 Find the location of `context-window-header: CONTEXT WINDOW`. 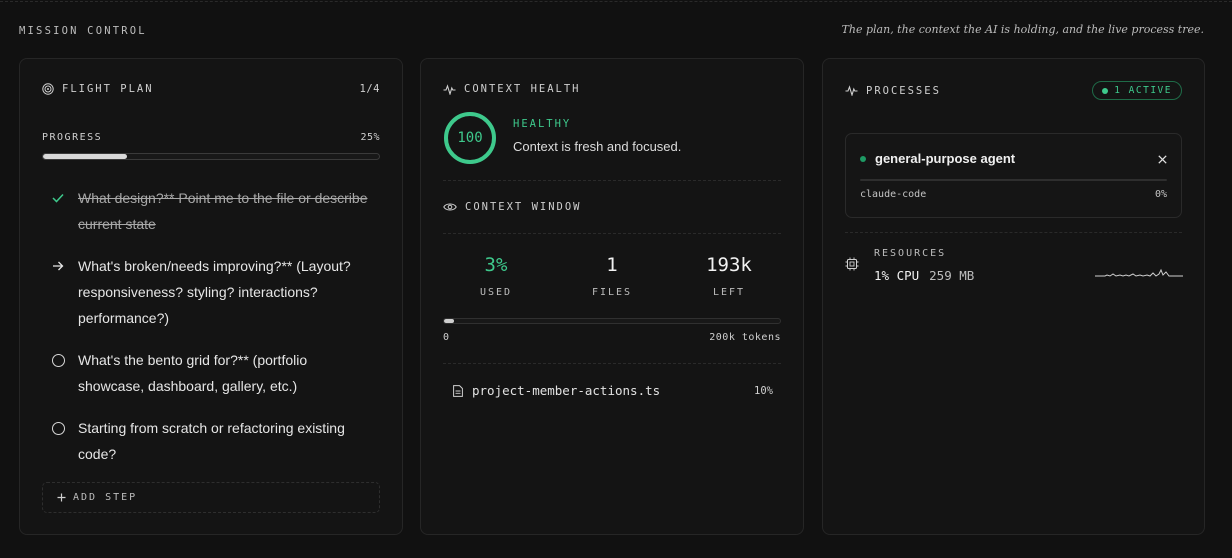

context-window-header: CONTEXT WINDOW is located at coordinates (612, 207).